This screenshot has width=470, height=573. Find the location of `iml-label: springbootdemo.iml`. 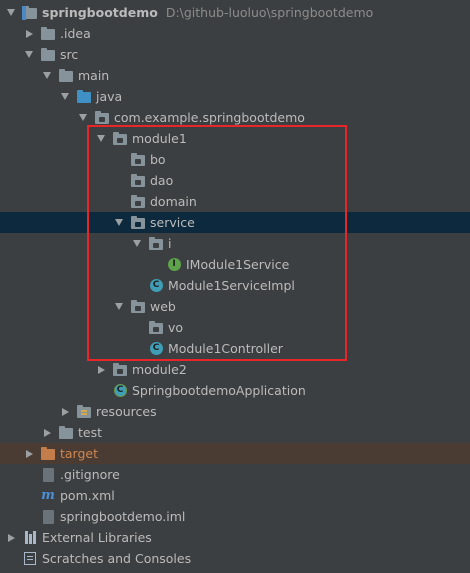

iml-label: springbootdemo.iml is located at coordinates (123, 516).